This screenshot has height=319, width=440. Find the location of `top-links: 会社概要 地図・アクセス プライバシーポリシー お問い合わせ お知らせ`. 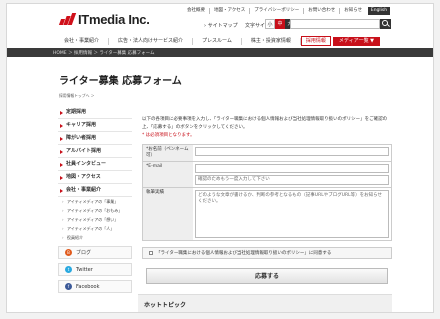

top-links: 会社概要 地図・アクセス プライバシーポリシー お問い合わせ お知らせ is located at coordinates (274, 11).